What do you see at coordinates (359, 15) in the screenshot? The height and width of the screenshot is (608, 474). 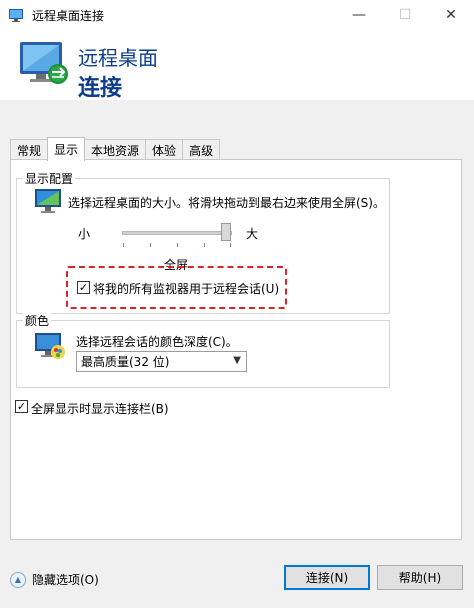 I see `minimize-button: —` at bounding box center [359, 15].